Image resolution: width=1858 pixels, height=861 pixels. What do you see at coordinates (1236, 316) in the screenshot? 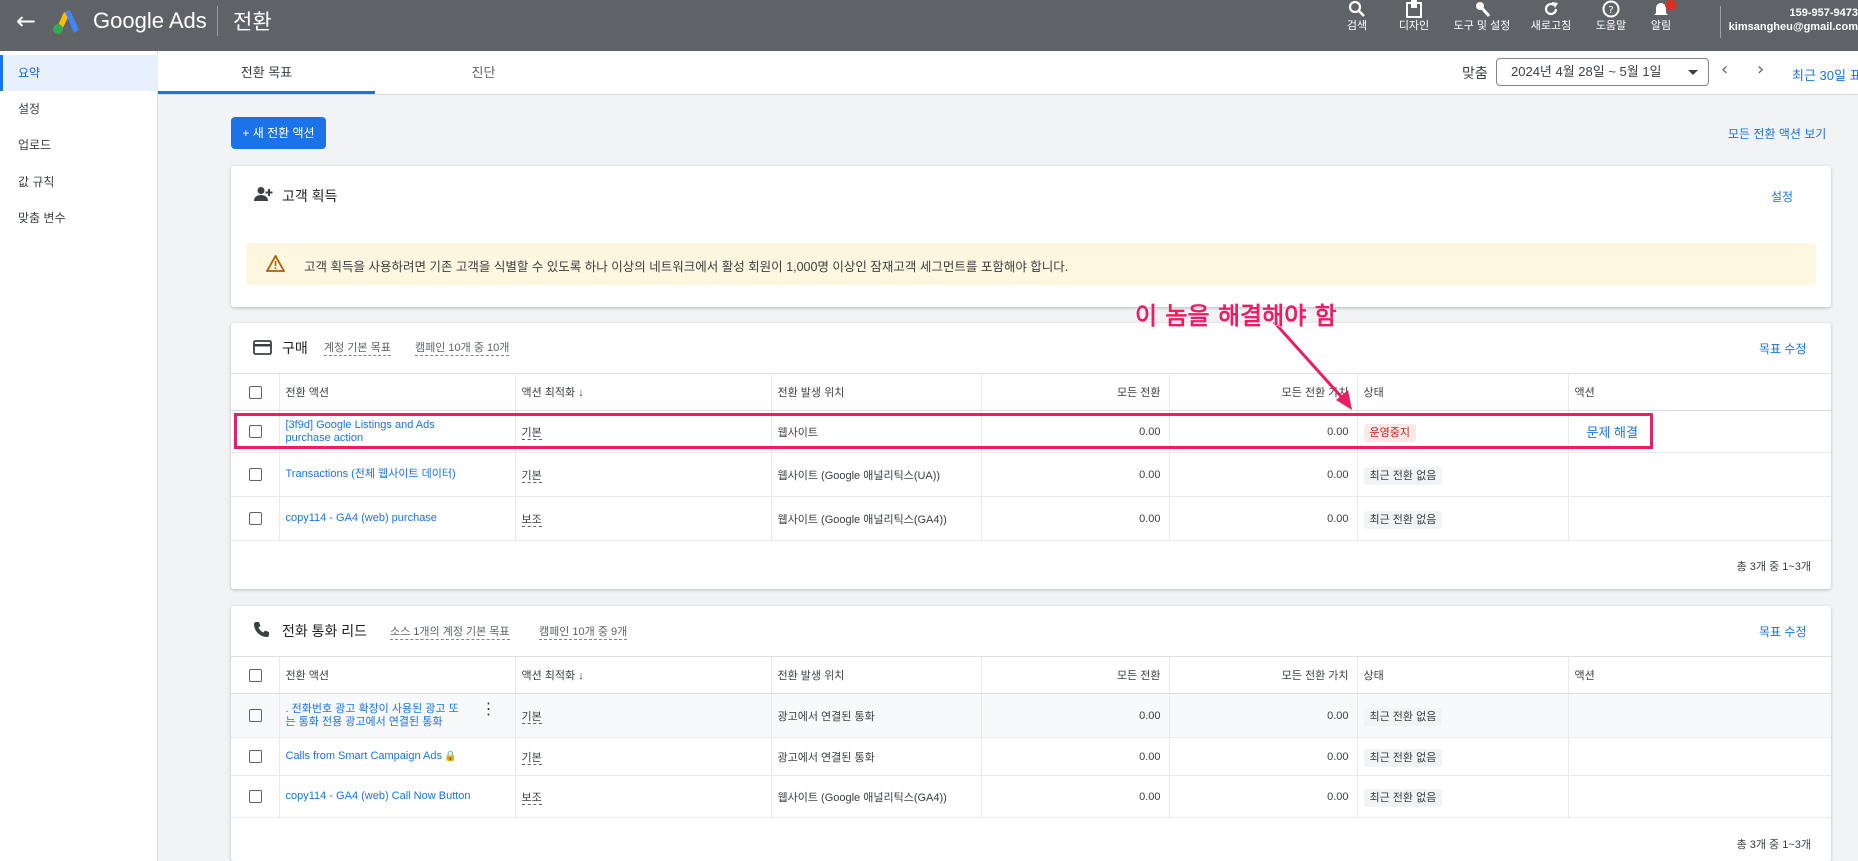
I see `annotation-text: 이 놈을 해결해야 함` at bounding box center [1236, 316].